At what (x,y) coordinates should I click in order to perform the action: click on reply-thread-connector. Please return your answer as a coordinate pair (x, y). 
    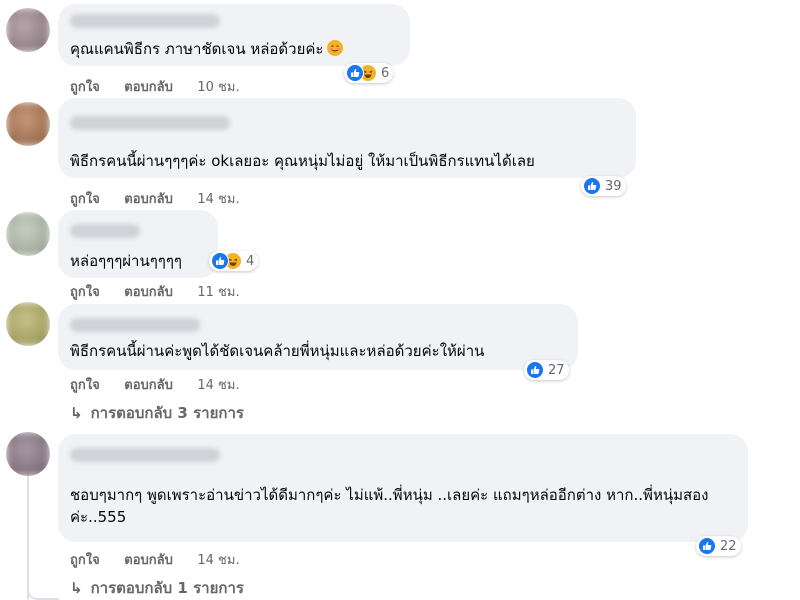
    Looking at the image, I should click on (43, 593).